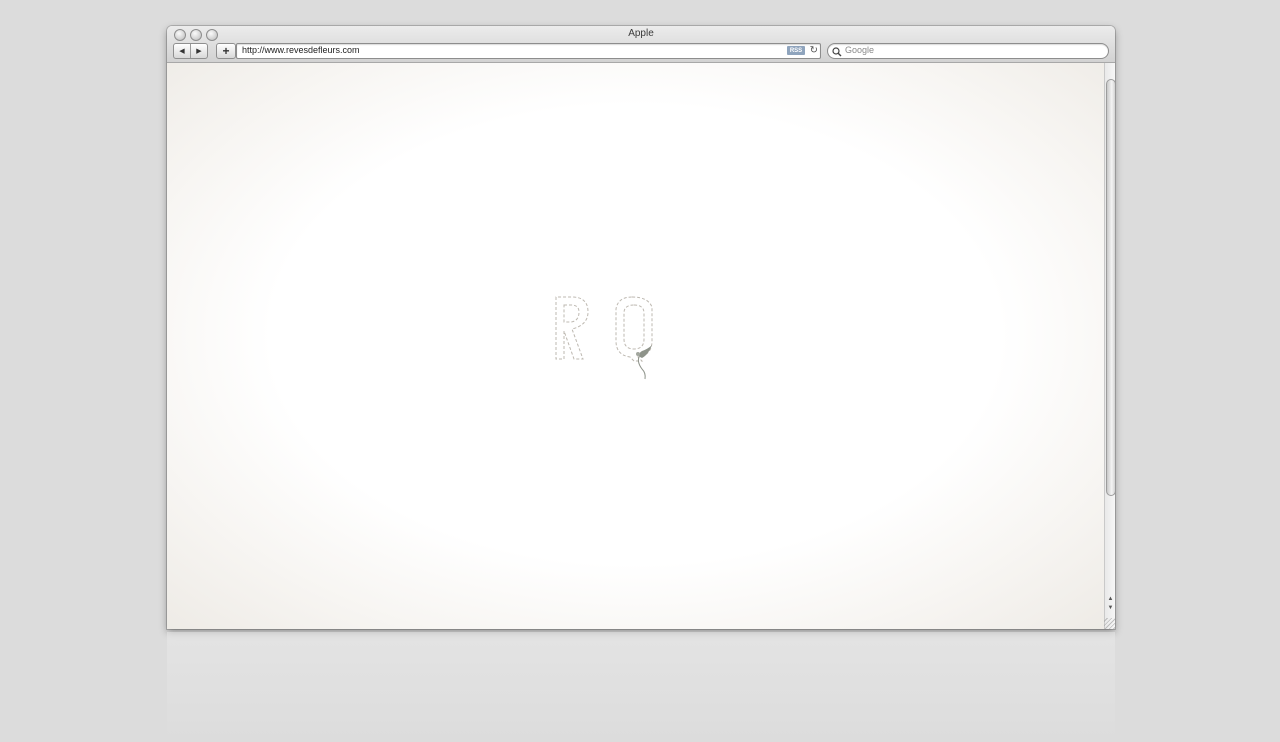 This screenshot has height=742, width=1280. What do you see at coordinates (859, 50) in the screenshot?
I see `search-placeholder: Google` at bounding box center [859, 50].